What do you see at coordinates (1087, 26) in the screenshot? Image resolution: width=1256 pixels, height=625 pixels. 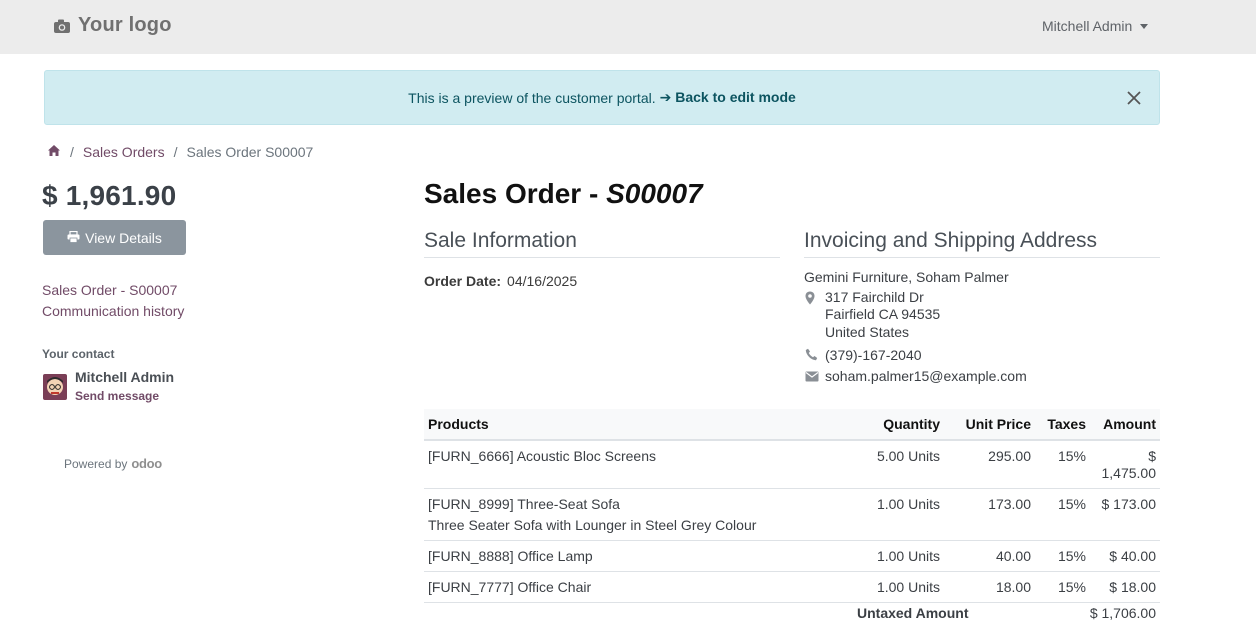 I see `user-name: Mitchell Admin` at bounding box center [1087, 26].